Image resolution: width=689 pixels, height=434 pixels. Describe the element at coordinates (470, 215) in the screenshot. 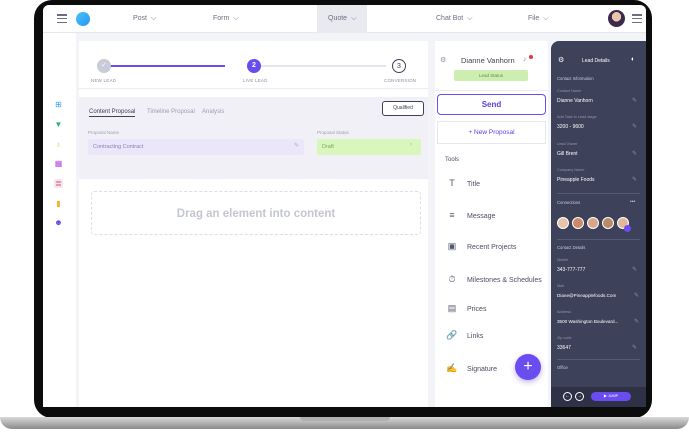

I see `tool-message: ≡ Message` at that location.